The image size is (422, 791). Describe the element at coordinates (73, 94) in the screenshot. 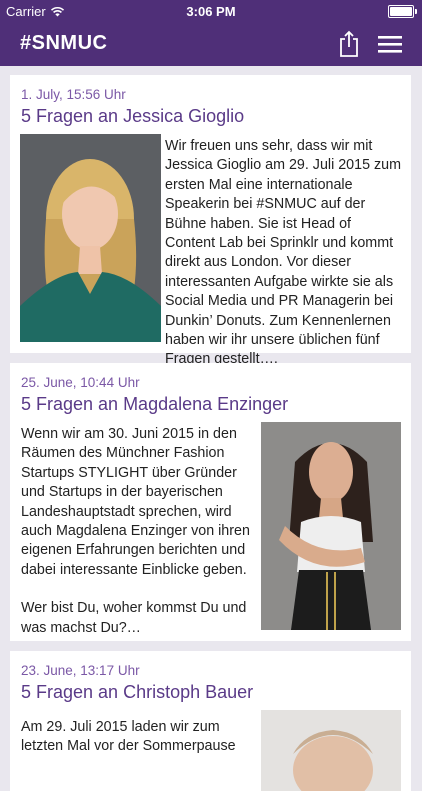

I see `post-date: 1. July, 15:56 Uhr` at that location.